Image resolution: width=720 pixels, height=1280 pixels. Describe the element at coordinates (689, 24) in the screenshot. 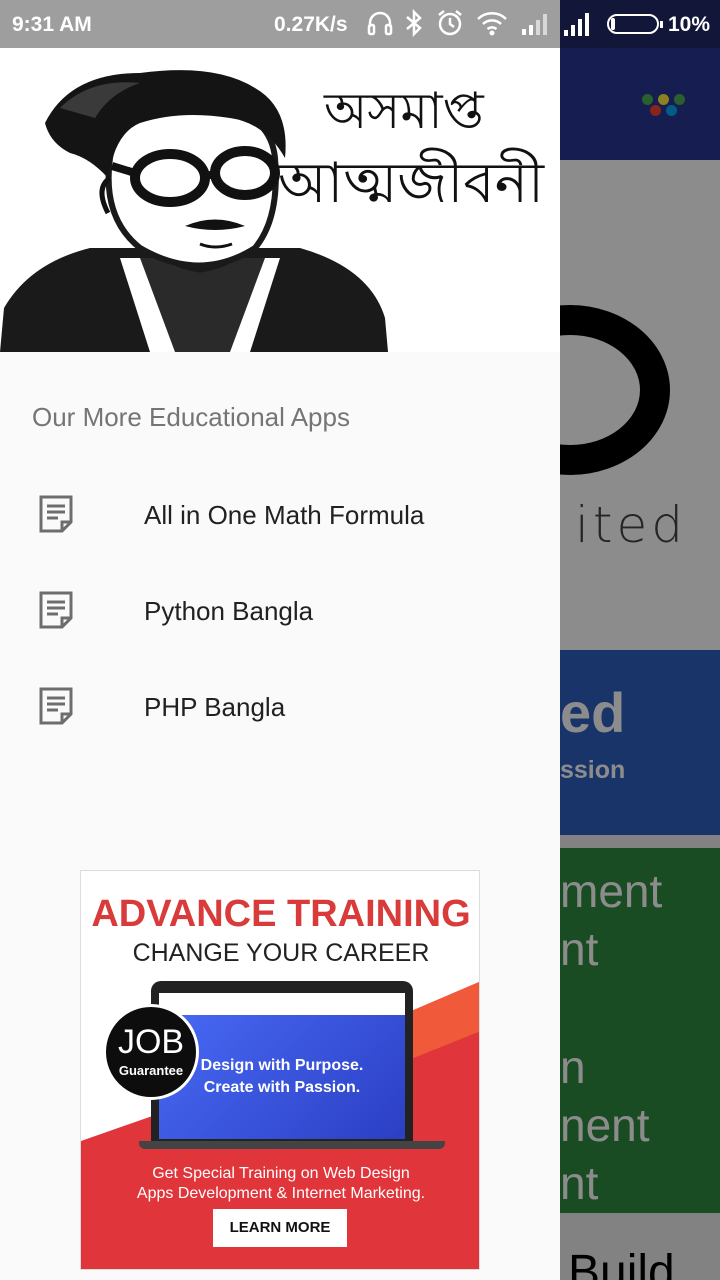

I see `battery-percent: 10%` at that location.